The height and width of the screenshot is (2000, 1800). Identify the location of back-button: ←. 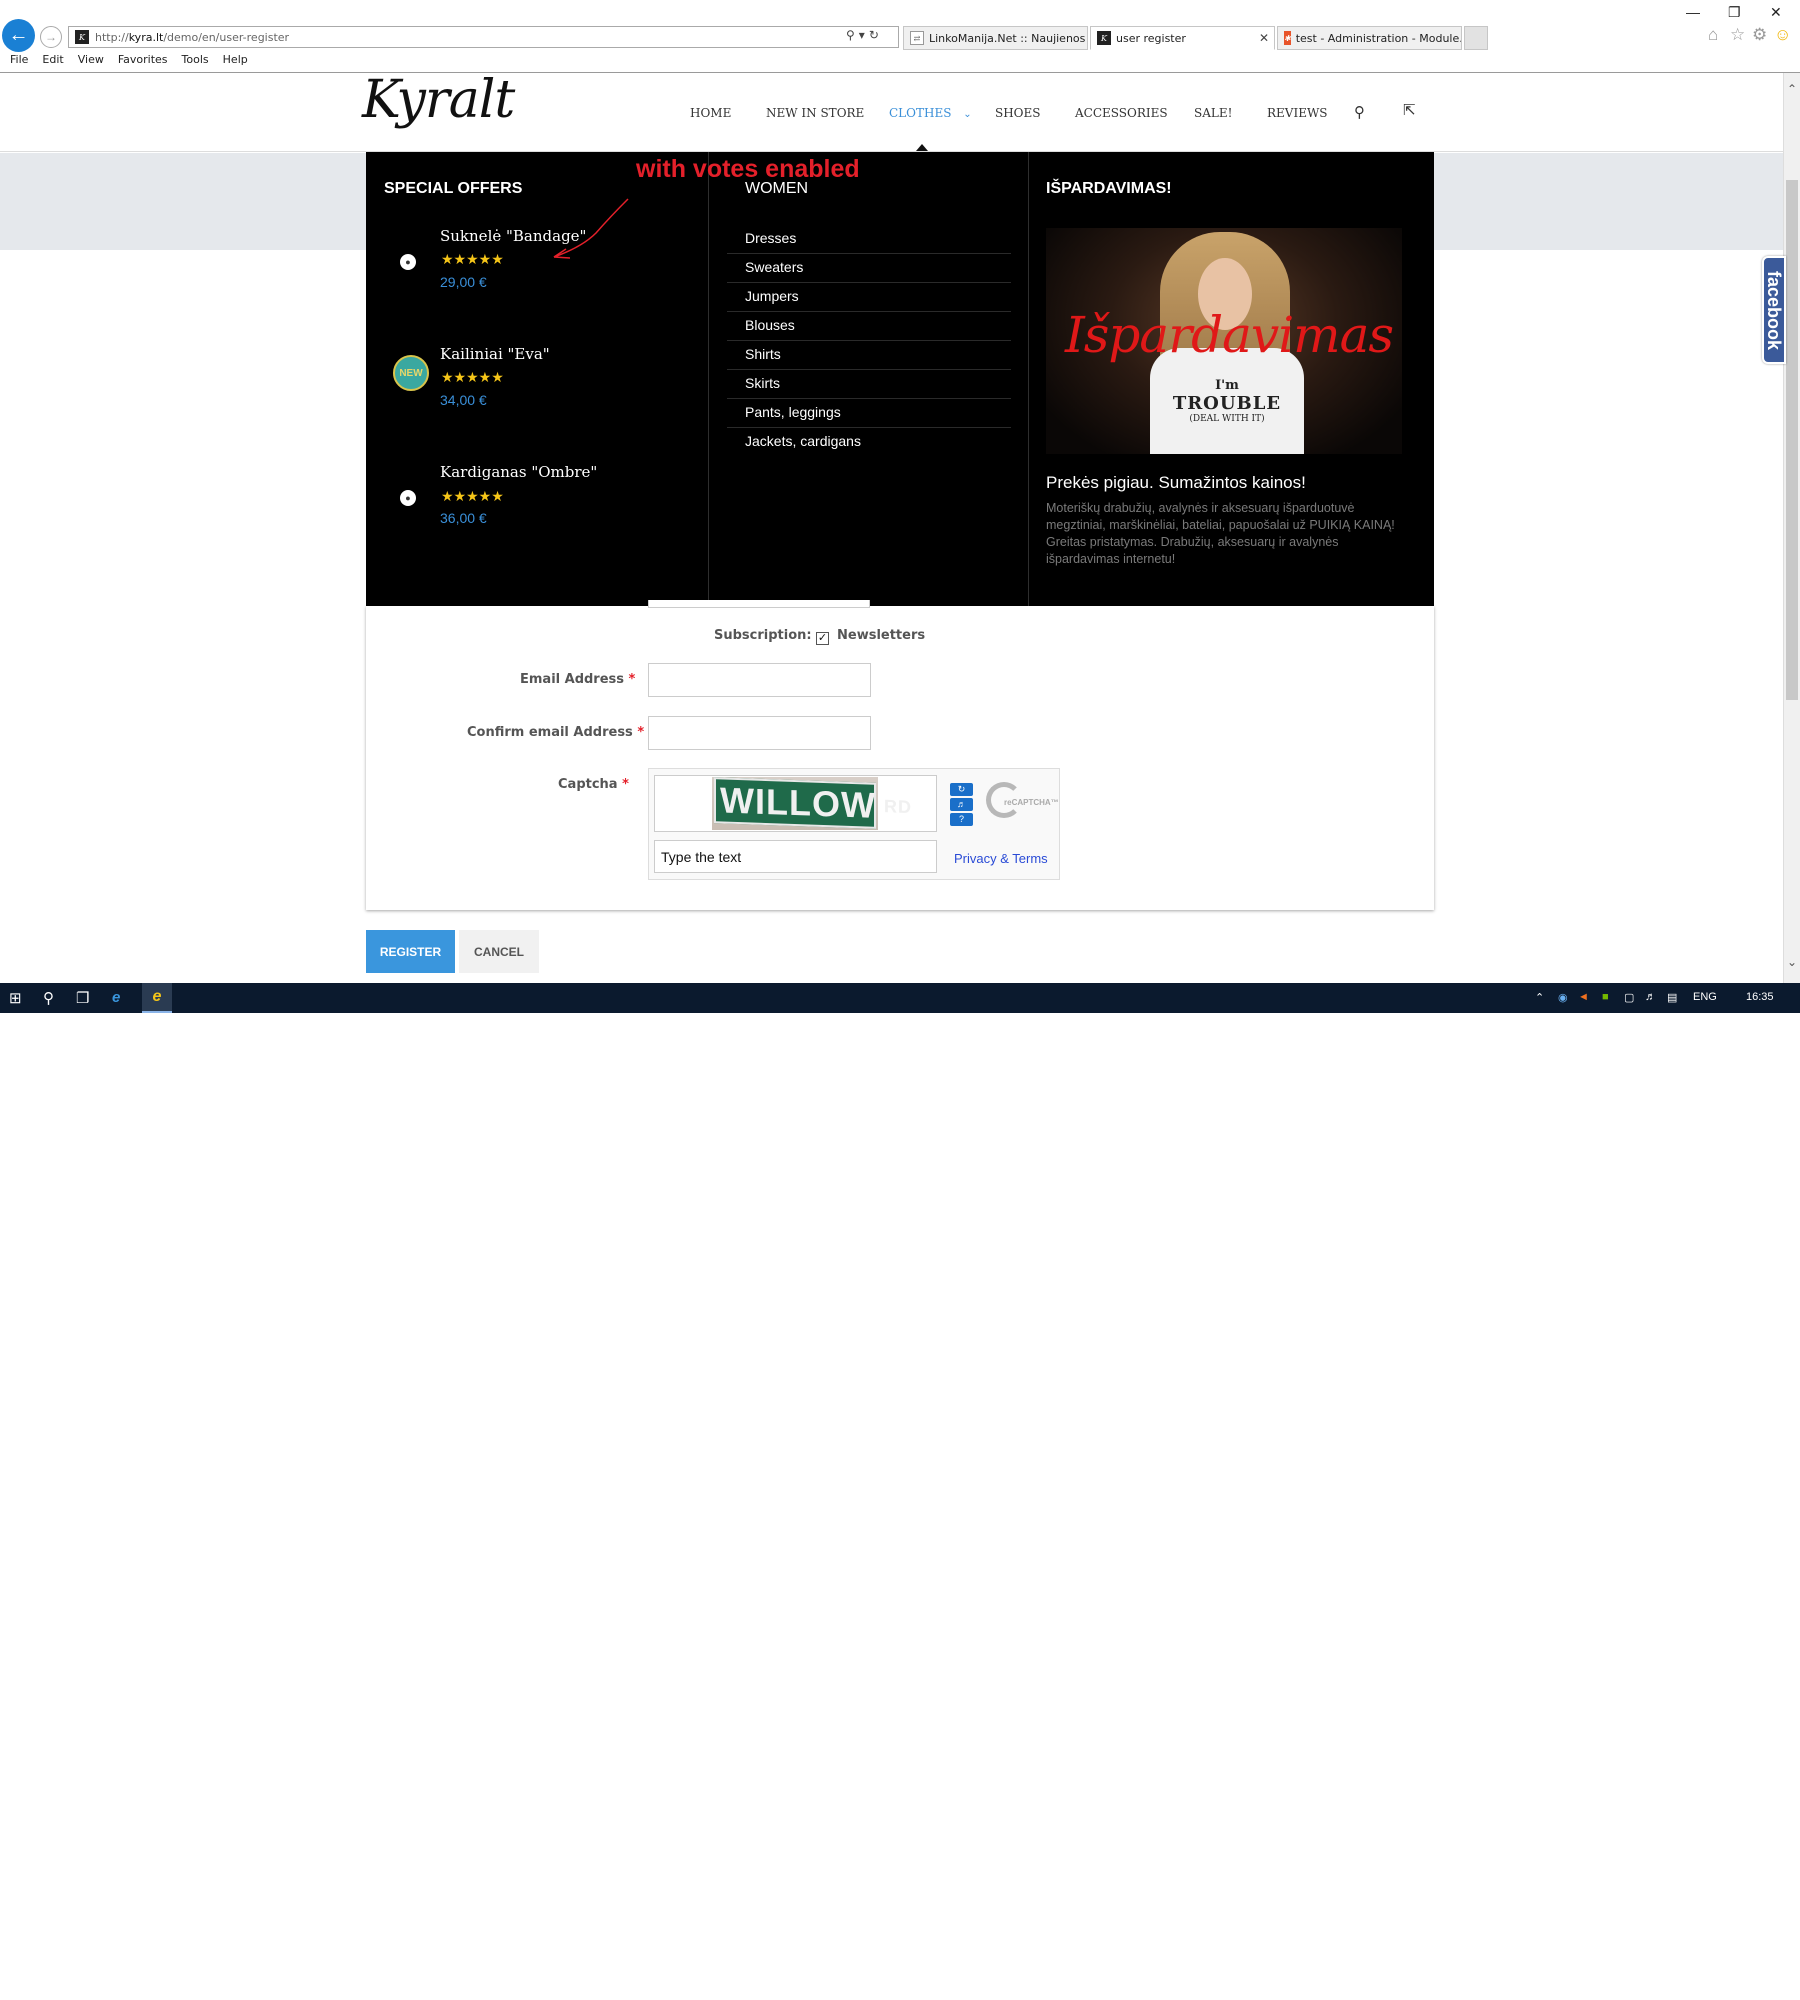
(18, 35).